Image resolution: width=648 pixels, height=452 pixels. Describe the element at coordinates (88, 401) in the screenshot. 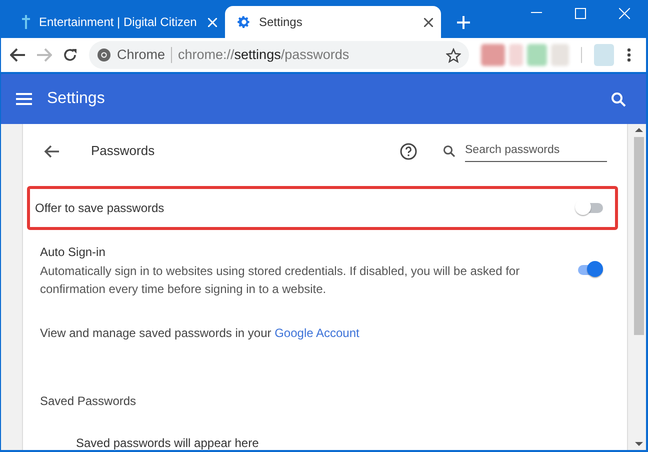

I see `section-heading: Saved Passwords` at that location.